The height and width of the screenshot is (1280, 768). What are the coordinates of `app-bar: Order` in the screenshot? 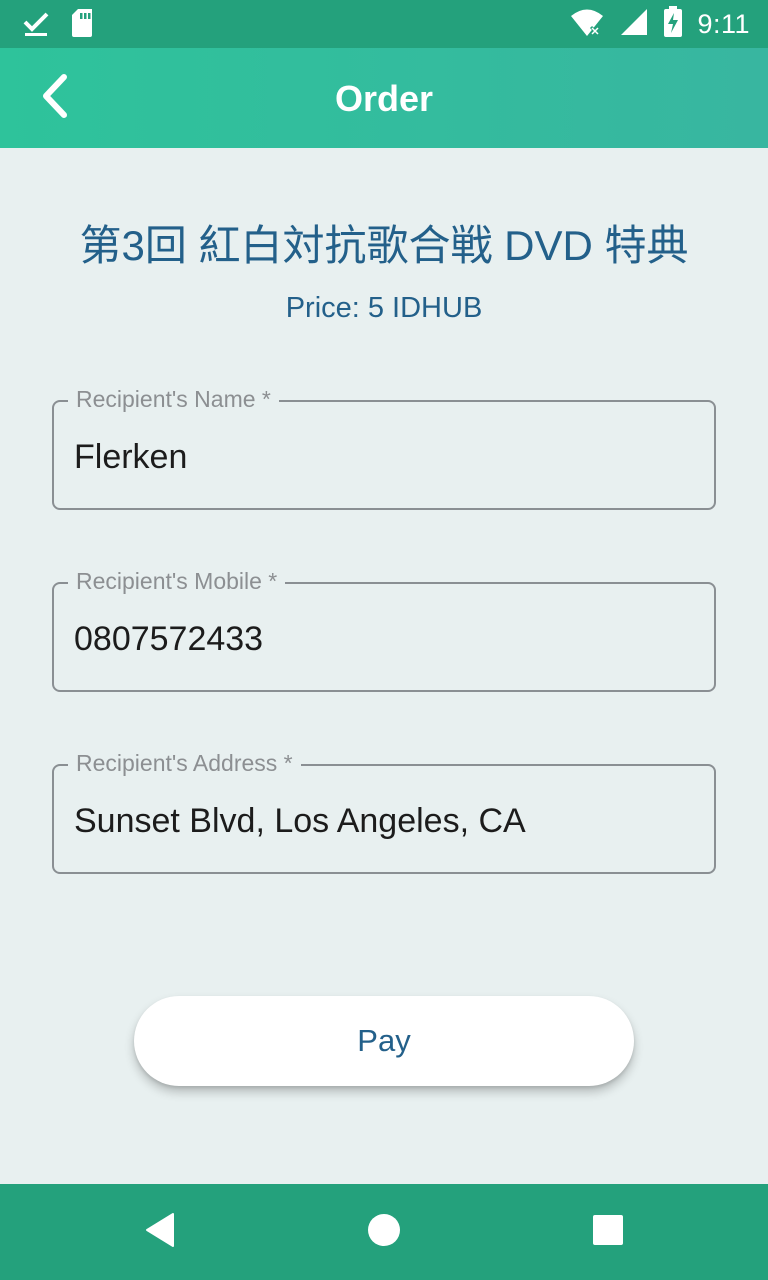 It's located at (384, 98).